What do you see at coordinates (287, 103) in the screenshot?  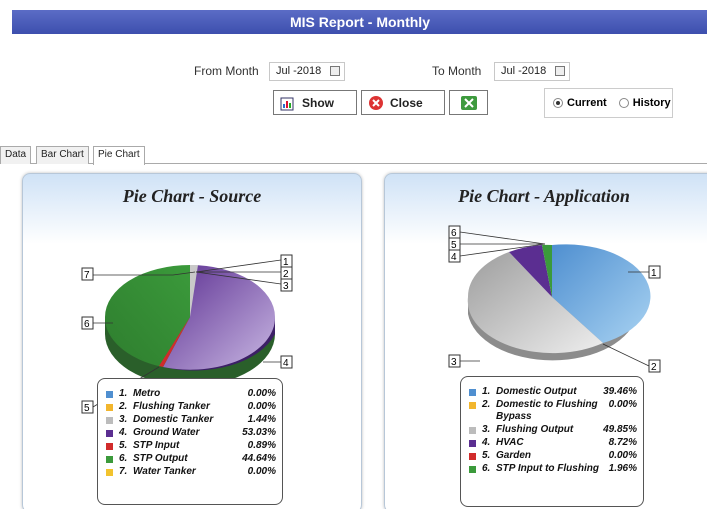 I see `report-icon` at bounding box center [287, 103].